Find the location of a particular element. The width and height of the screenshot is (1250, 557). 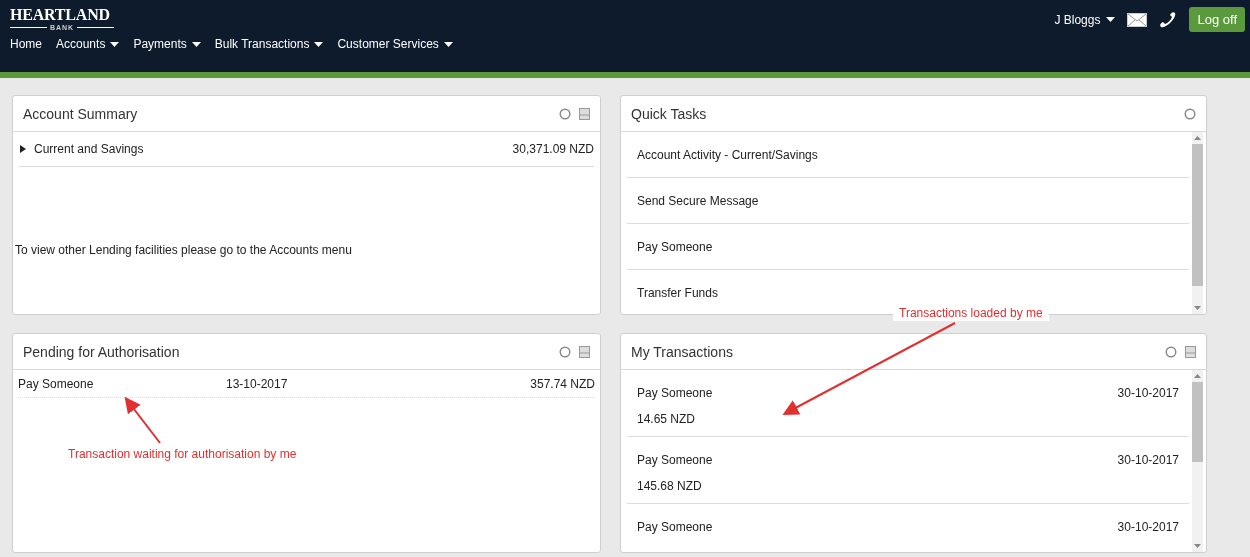

table-cell: 357.74 NZD is located at coordinates (562, 383).